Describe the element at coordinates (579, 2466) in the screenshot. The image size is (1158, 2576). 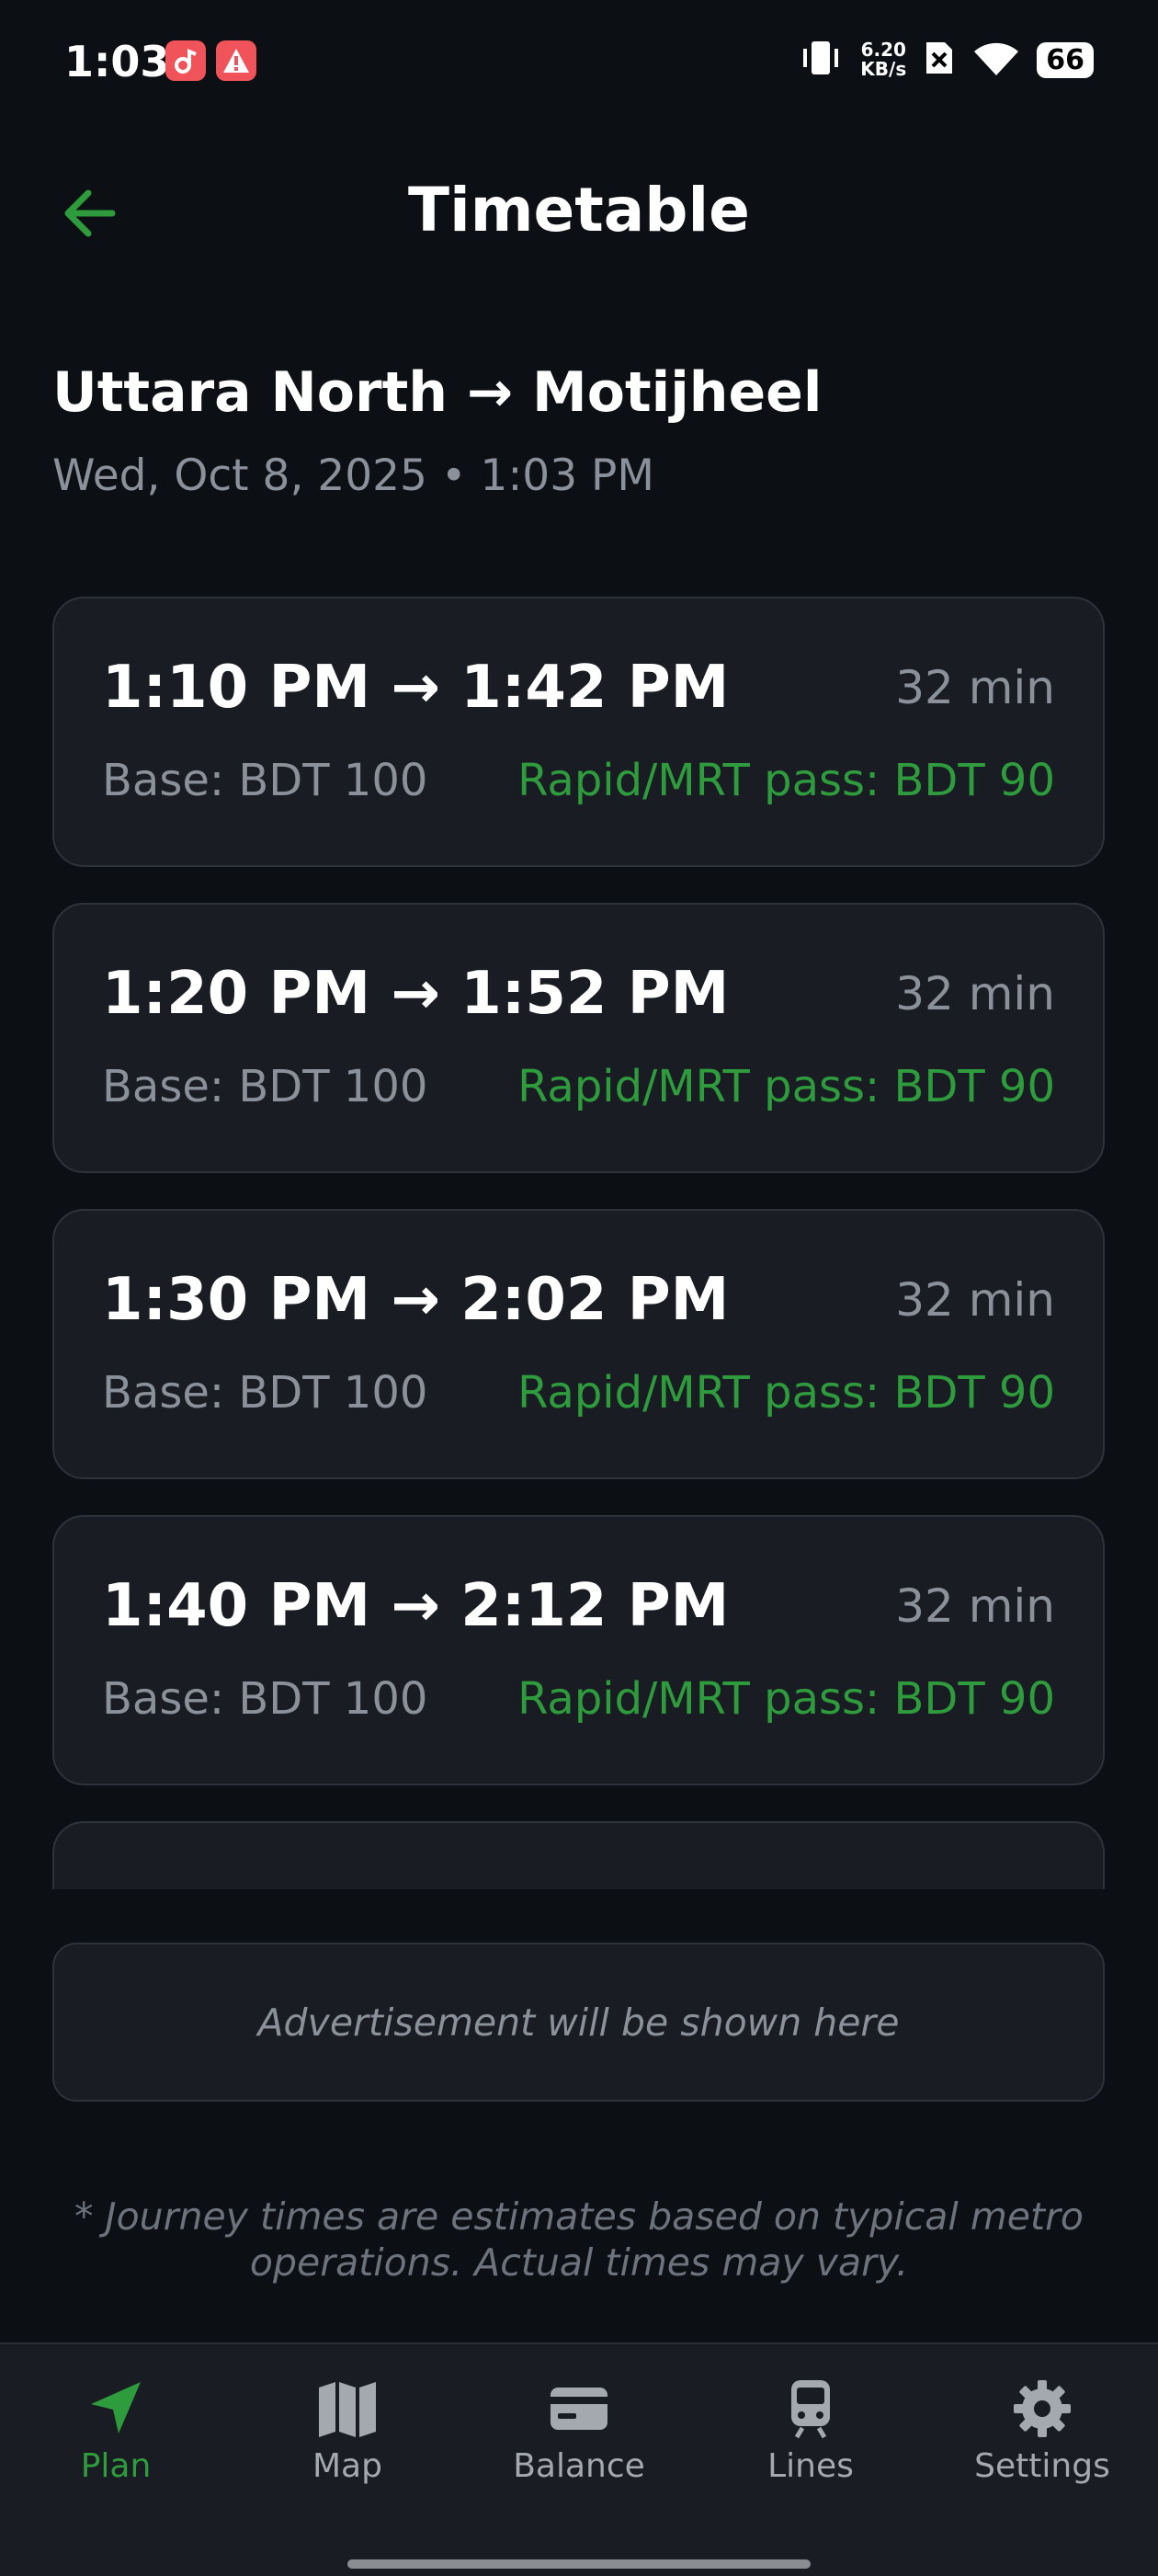
I see `nav-balance-label: Balance` at that location.